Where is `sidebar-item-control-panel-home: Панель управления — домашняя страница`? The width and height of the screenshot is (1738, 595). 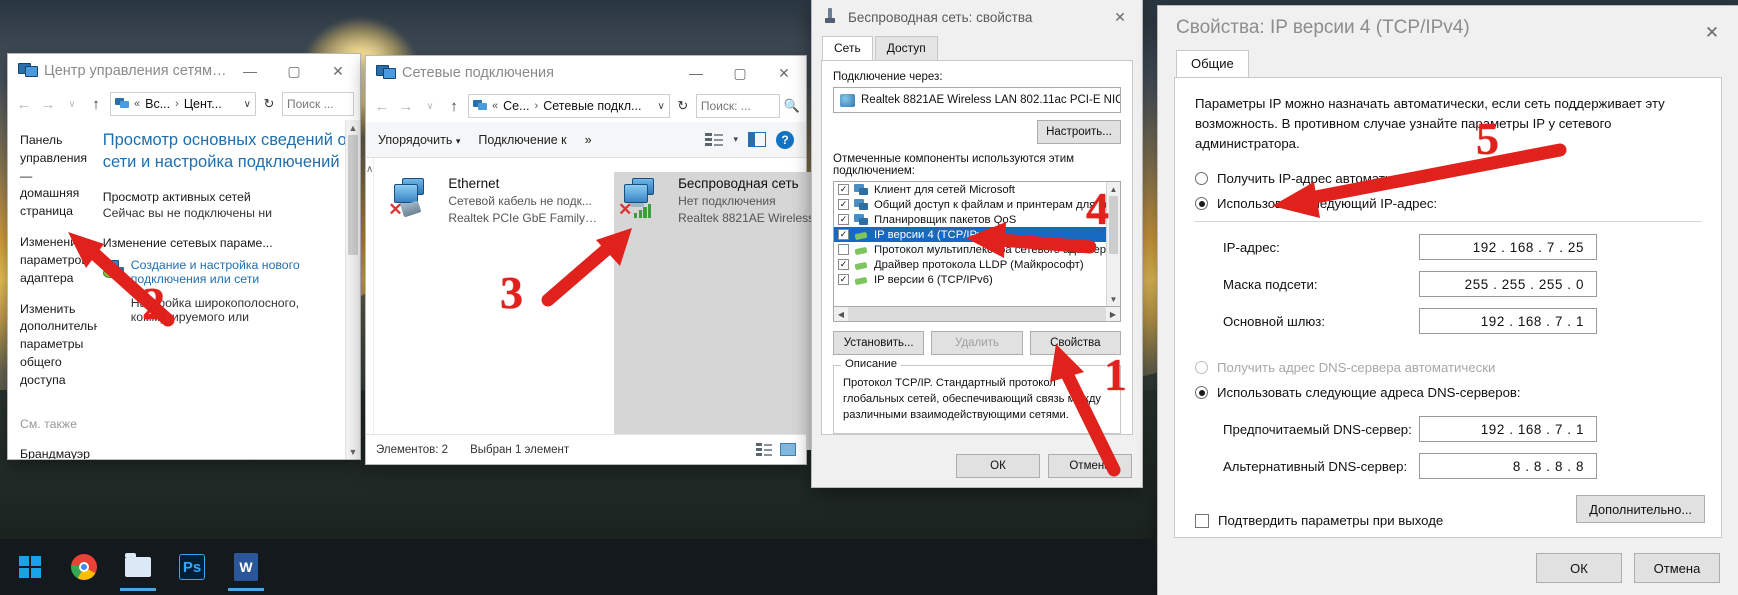
sidebar-item-control-panel-home: Панель управления — домашняя страница is located at coordinates (53, 176).